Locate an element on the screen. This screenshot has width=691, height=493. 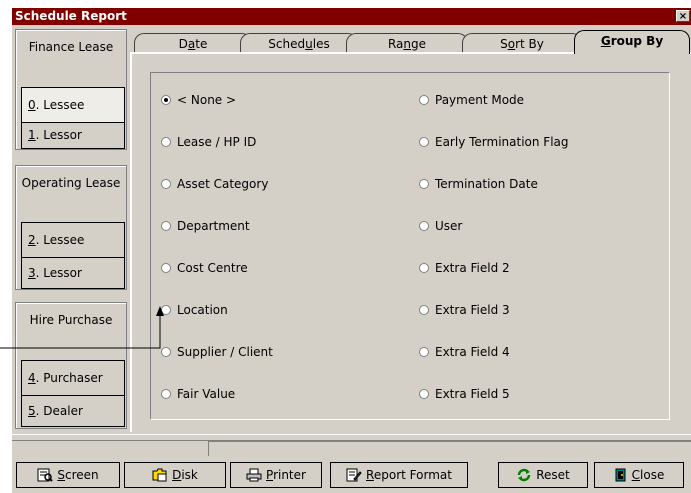
printer-label: rinter is located at coordinates (289, 475).